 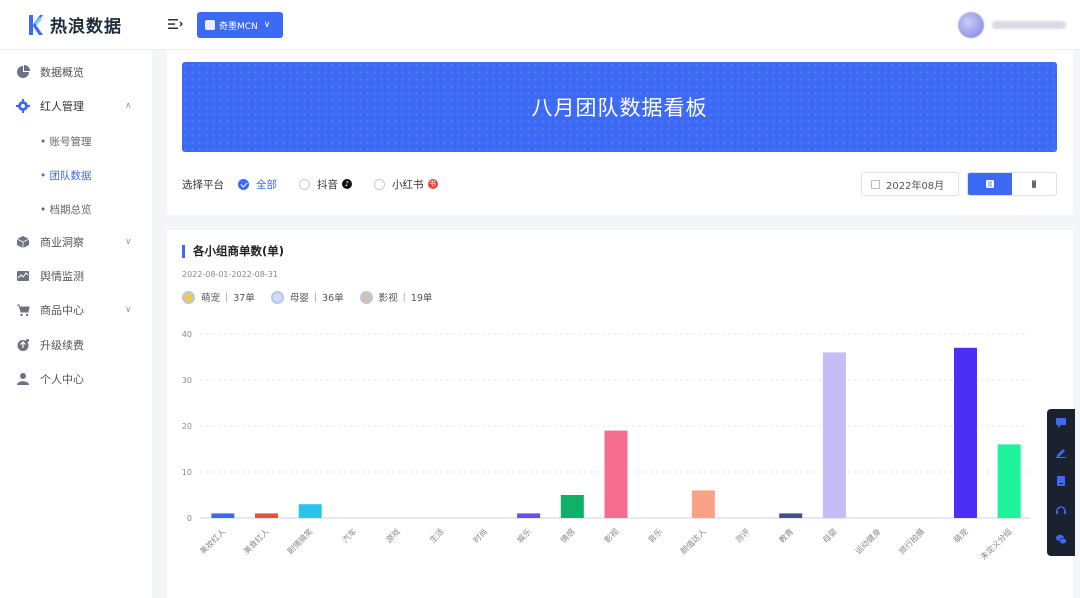 I want to click on x-tick-label: 娱乐, so click(x=524, y=535).